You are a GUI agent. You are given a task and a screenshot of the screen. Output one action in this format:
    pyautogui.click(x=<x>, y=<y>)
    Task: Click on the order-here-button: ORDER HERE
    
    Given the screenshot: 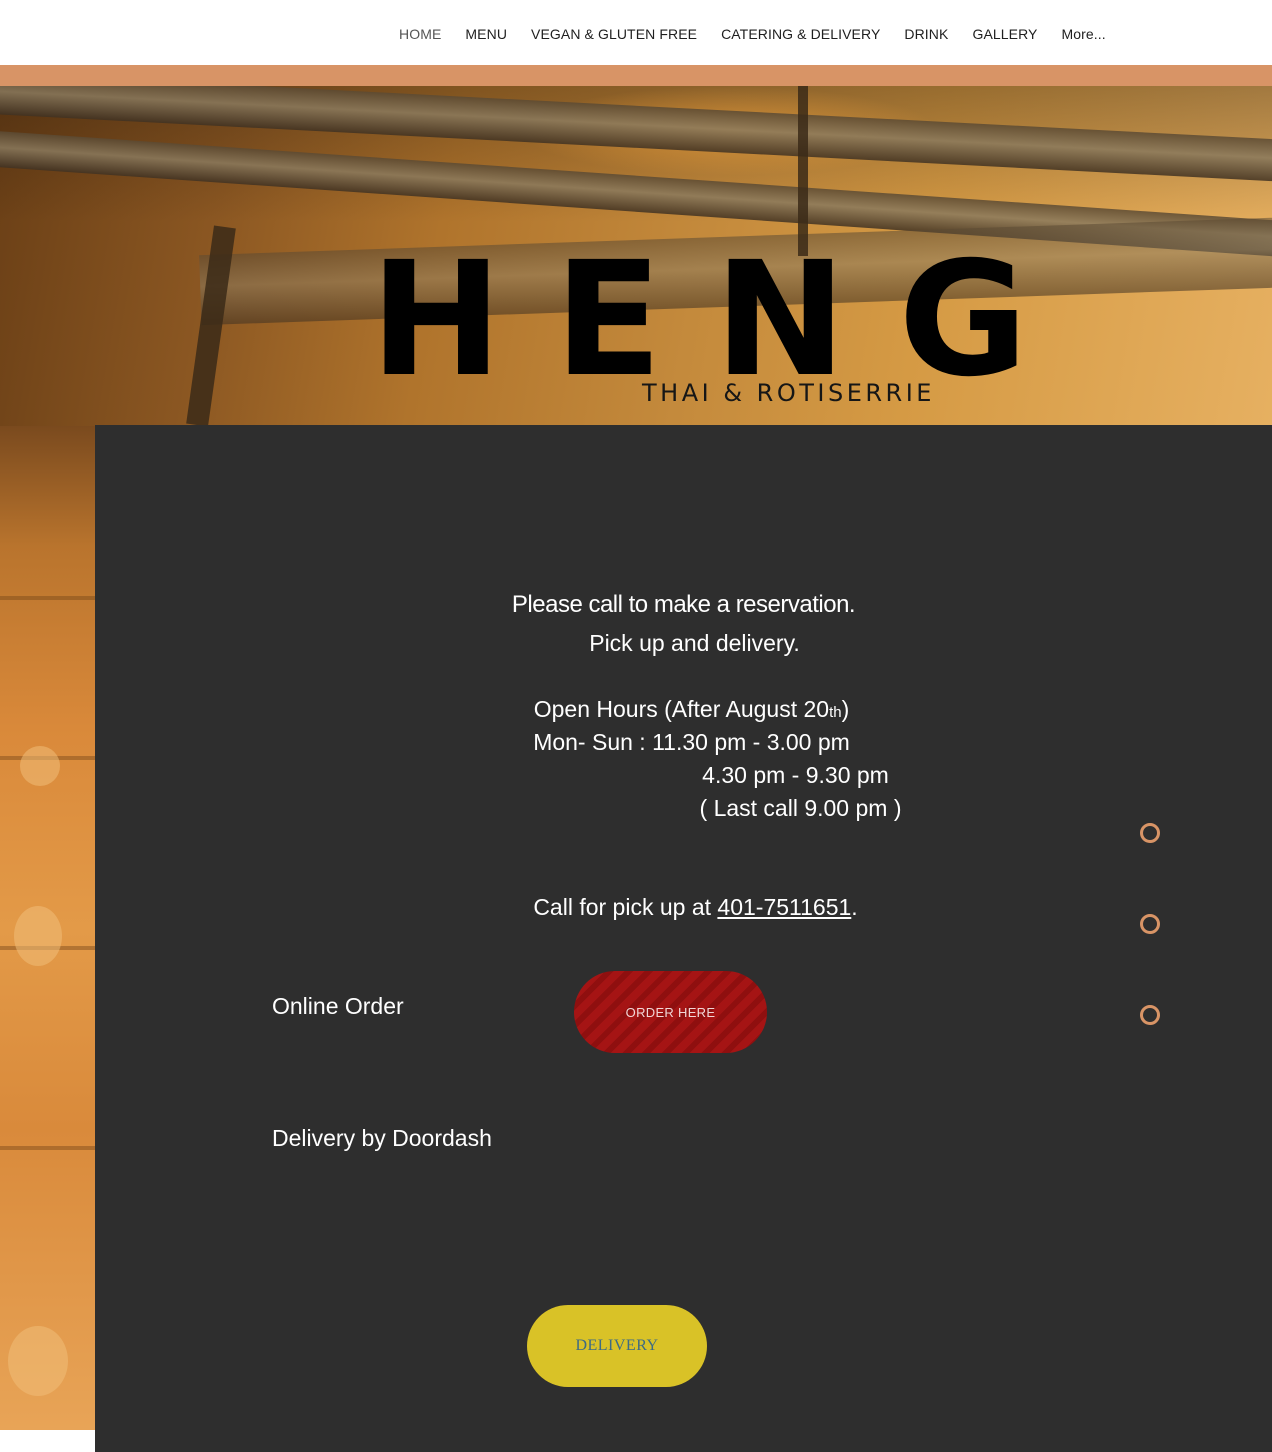 What is the action you would take?
    pyautogui.click(x=670, y=1012)
    